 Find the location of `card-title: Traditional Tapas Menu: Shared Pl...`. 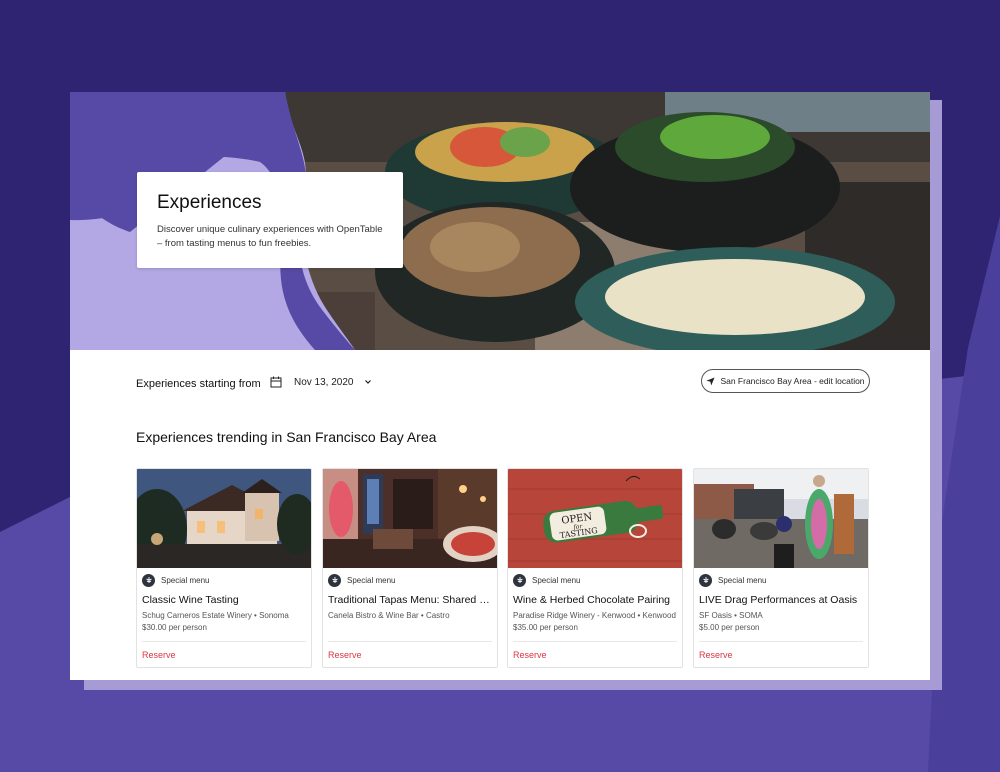

card-title: Traditional Tapas Menu: Shared Pl... is located at coordinates (411, 600).